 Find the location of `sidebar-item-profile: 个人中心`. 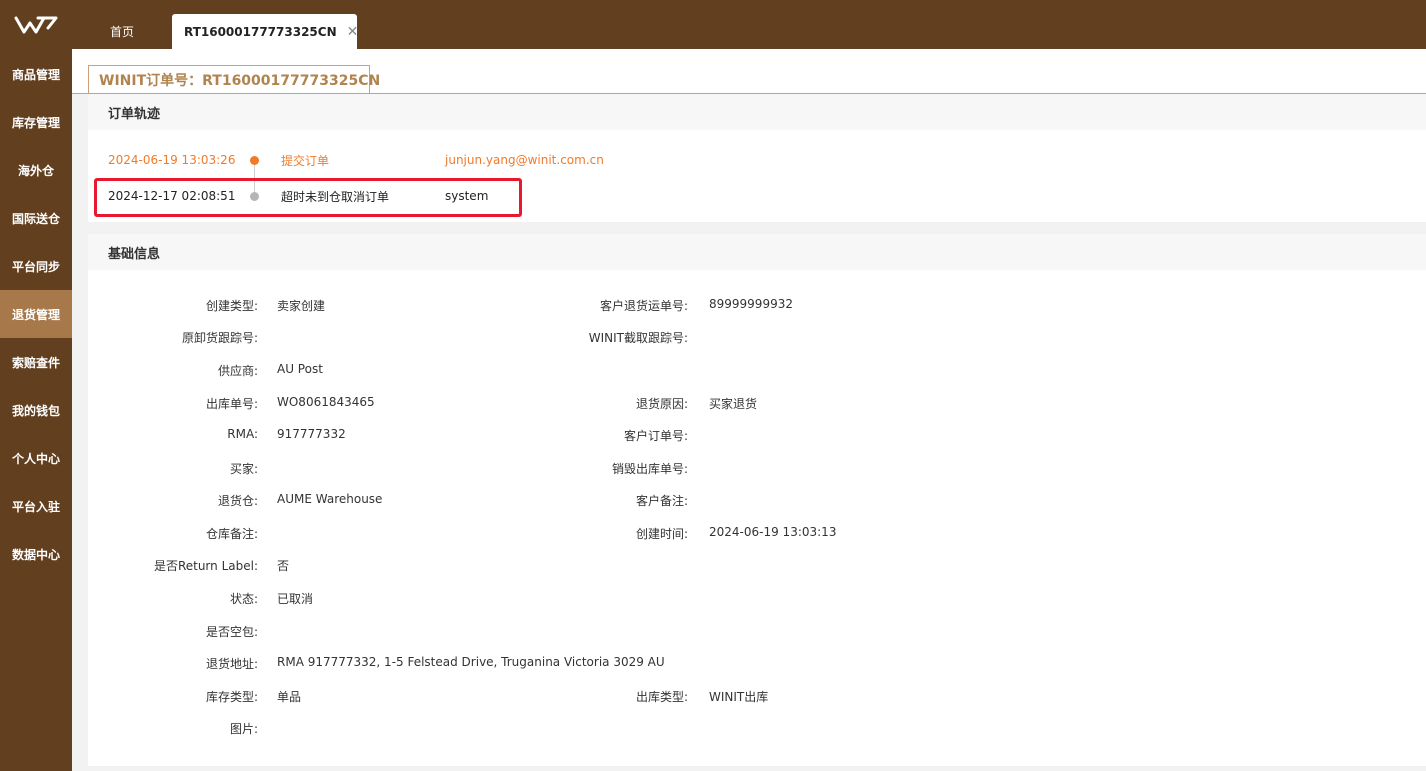

sidebar-item-profile: 个人中心 is located at coordinates (36, 458).